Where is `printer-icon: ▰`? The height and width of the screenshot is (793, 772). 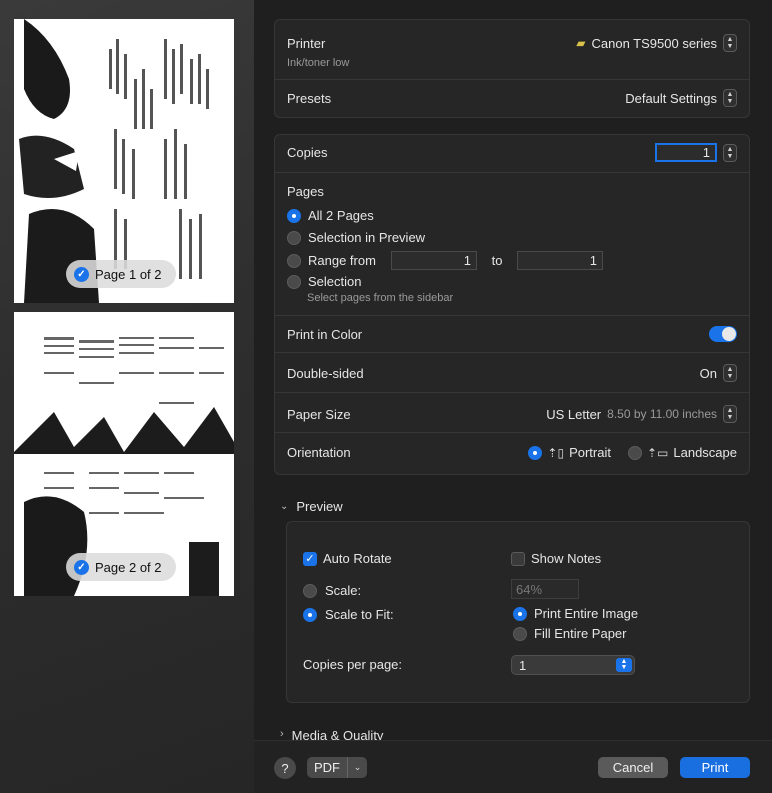 printer-icon: ▰ is located at coordinates (581, 43).